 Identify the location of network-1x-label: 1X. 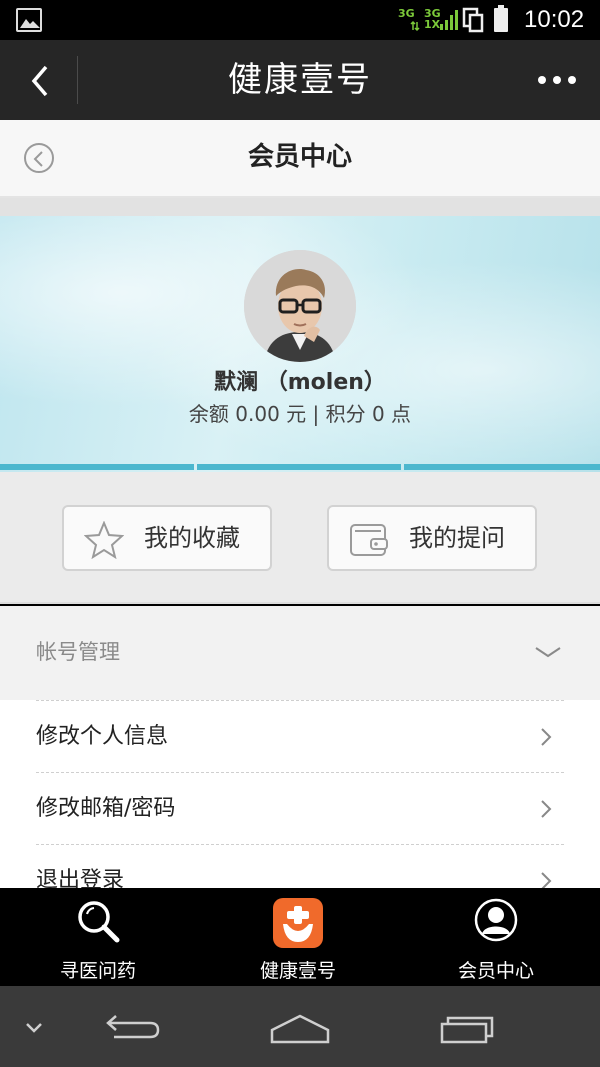
(432, 24).